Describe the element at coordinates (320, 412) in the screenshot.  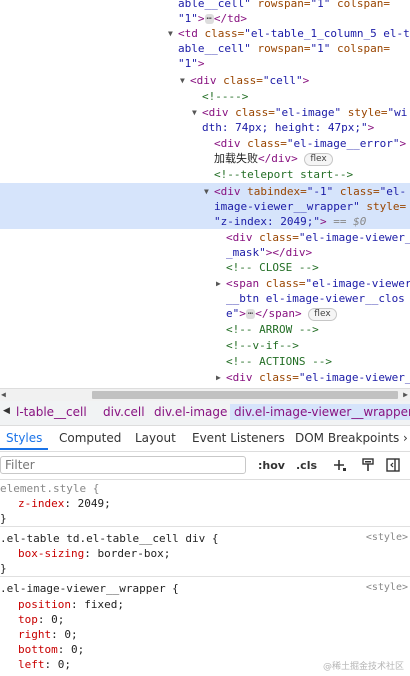
I see `breadcrumb-item-selected: div.el-image-viewer__wrapper` at that location.